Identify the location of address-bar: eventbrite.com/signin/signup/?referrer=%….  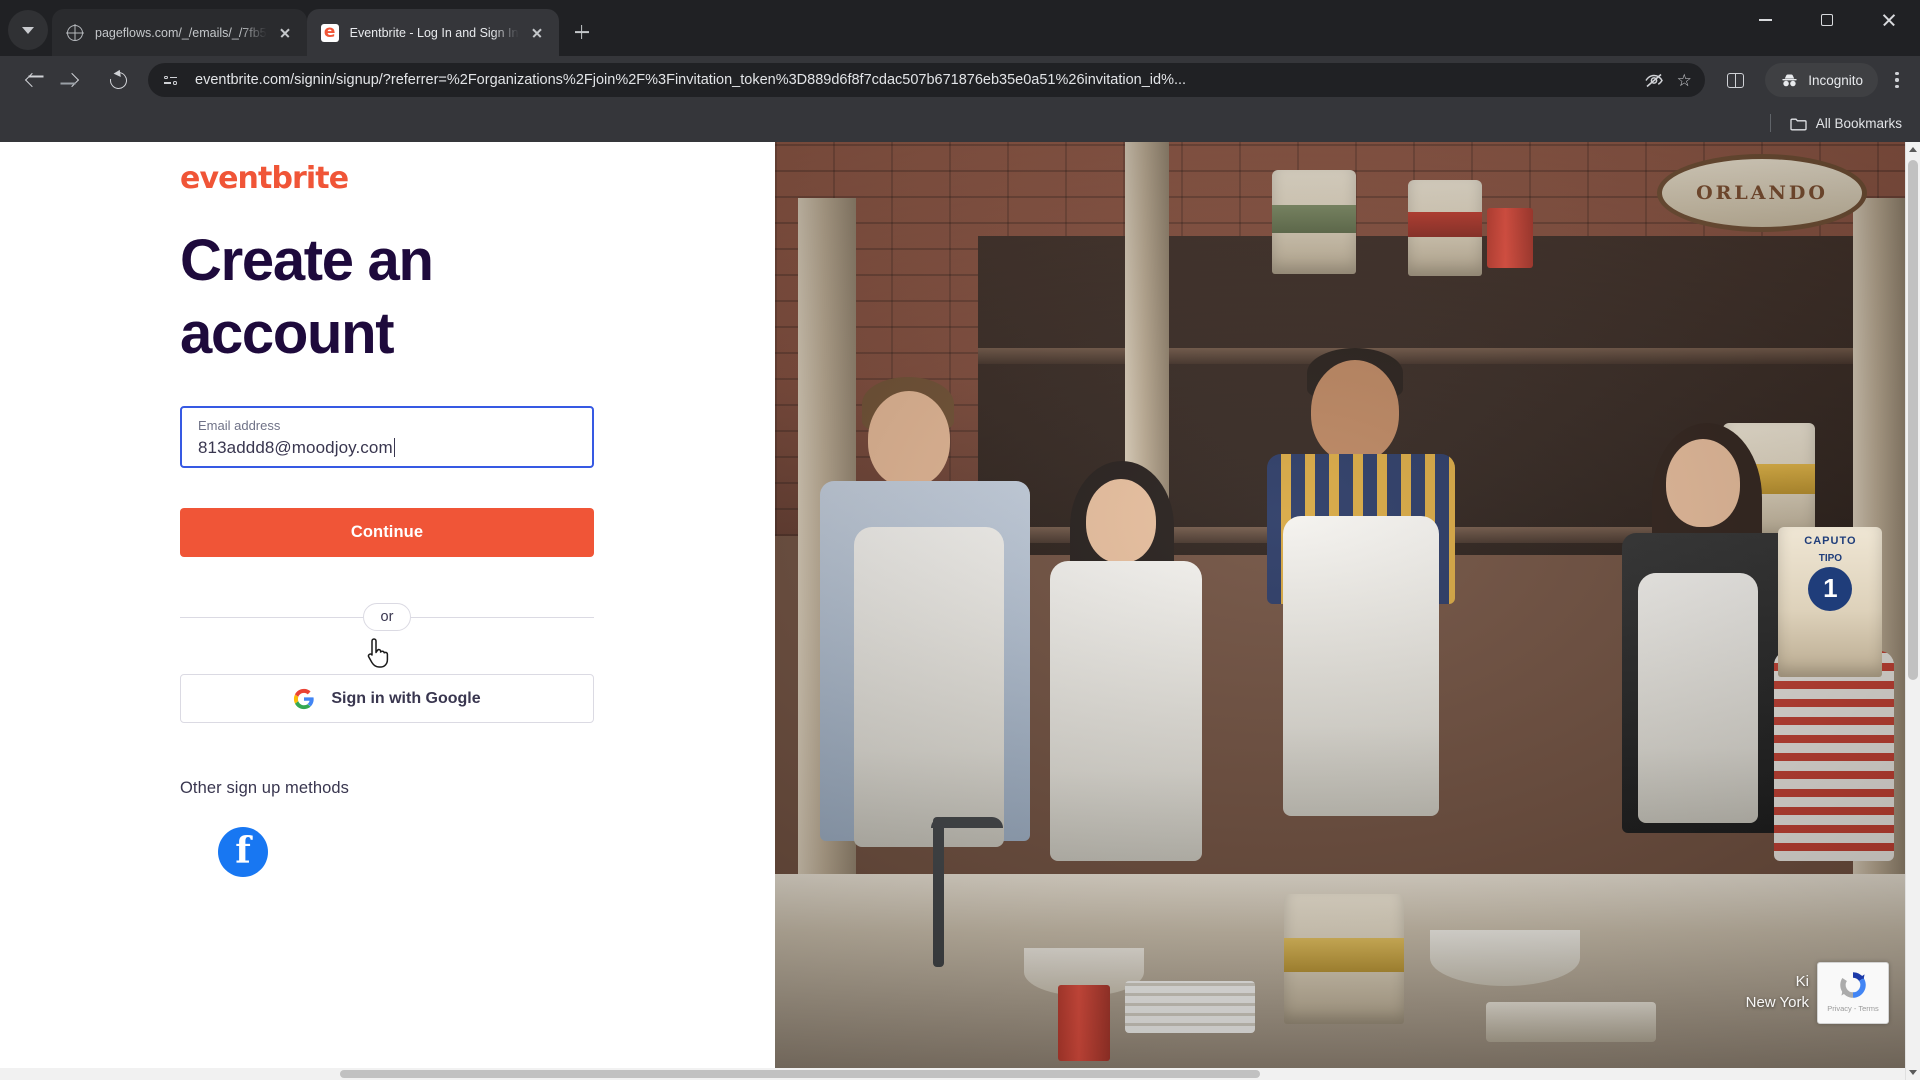
(927, 80).